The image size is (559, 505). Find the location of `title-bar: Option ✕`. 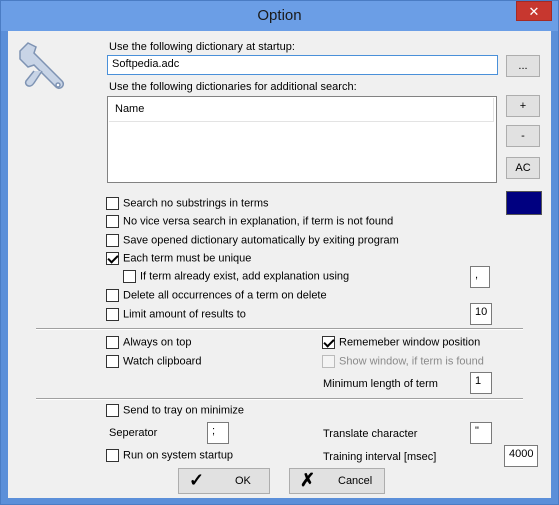

title-bar: Option ✕ is located at coordinates (279, 16).